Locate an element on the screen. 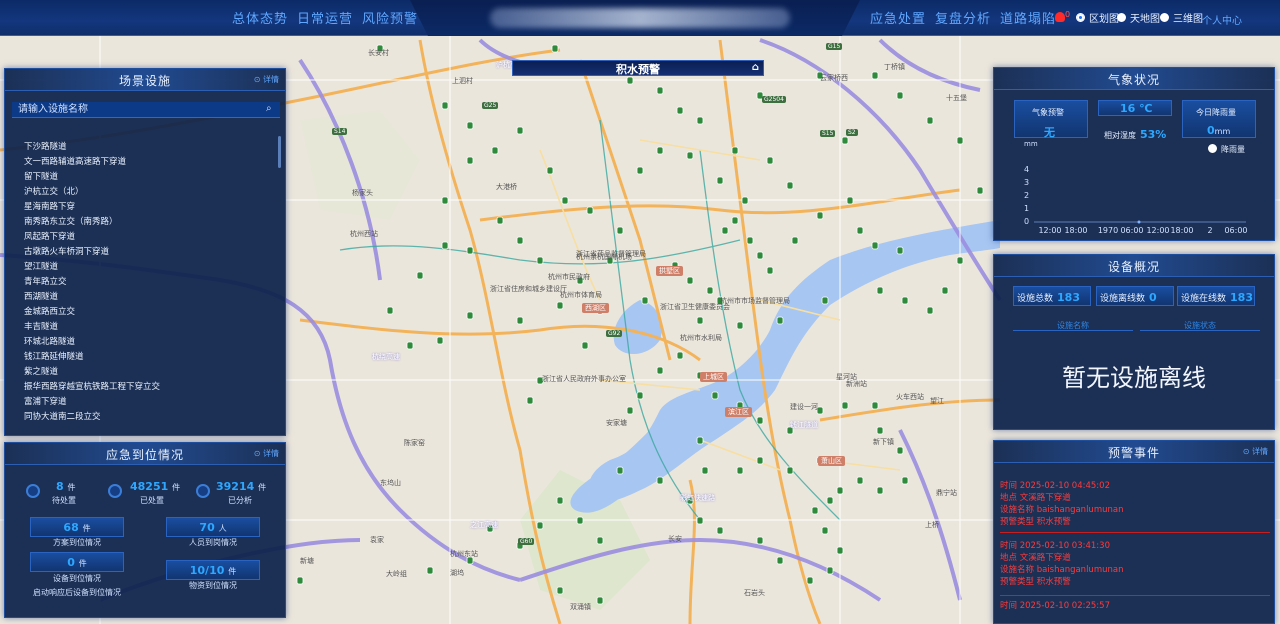  facility-list-item: 南秀路东立交（南秀路） is located at coordinates (71, 221).